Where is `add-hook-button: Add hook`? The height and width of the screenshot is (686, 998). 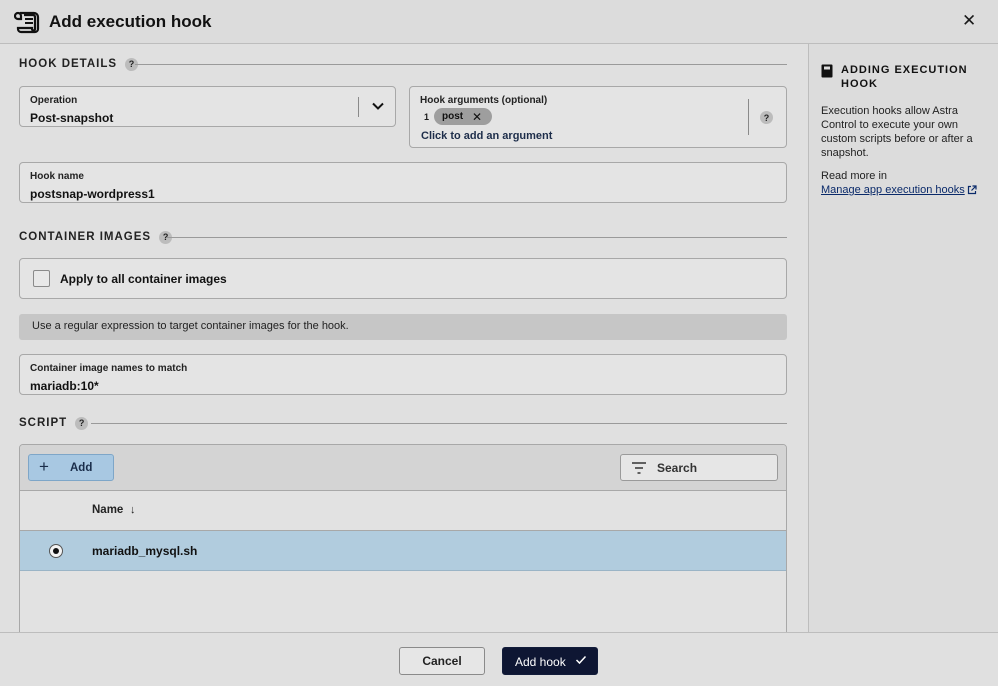 add-hook-button: Add hook is located at coordinates (550, 661).